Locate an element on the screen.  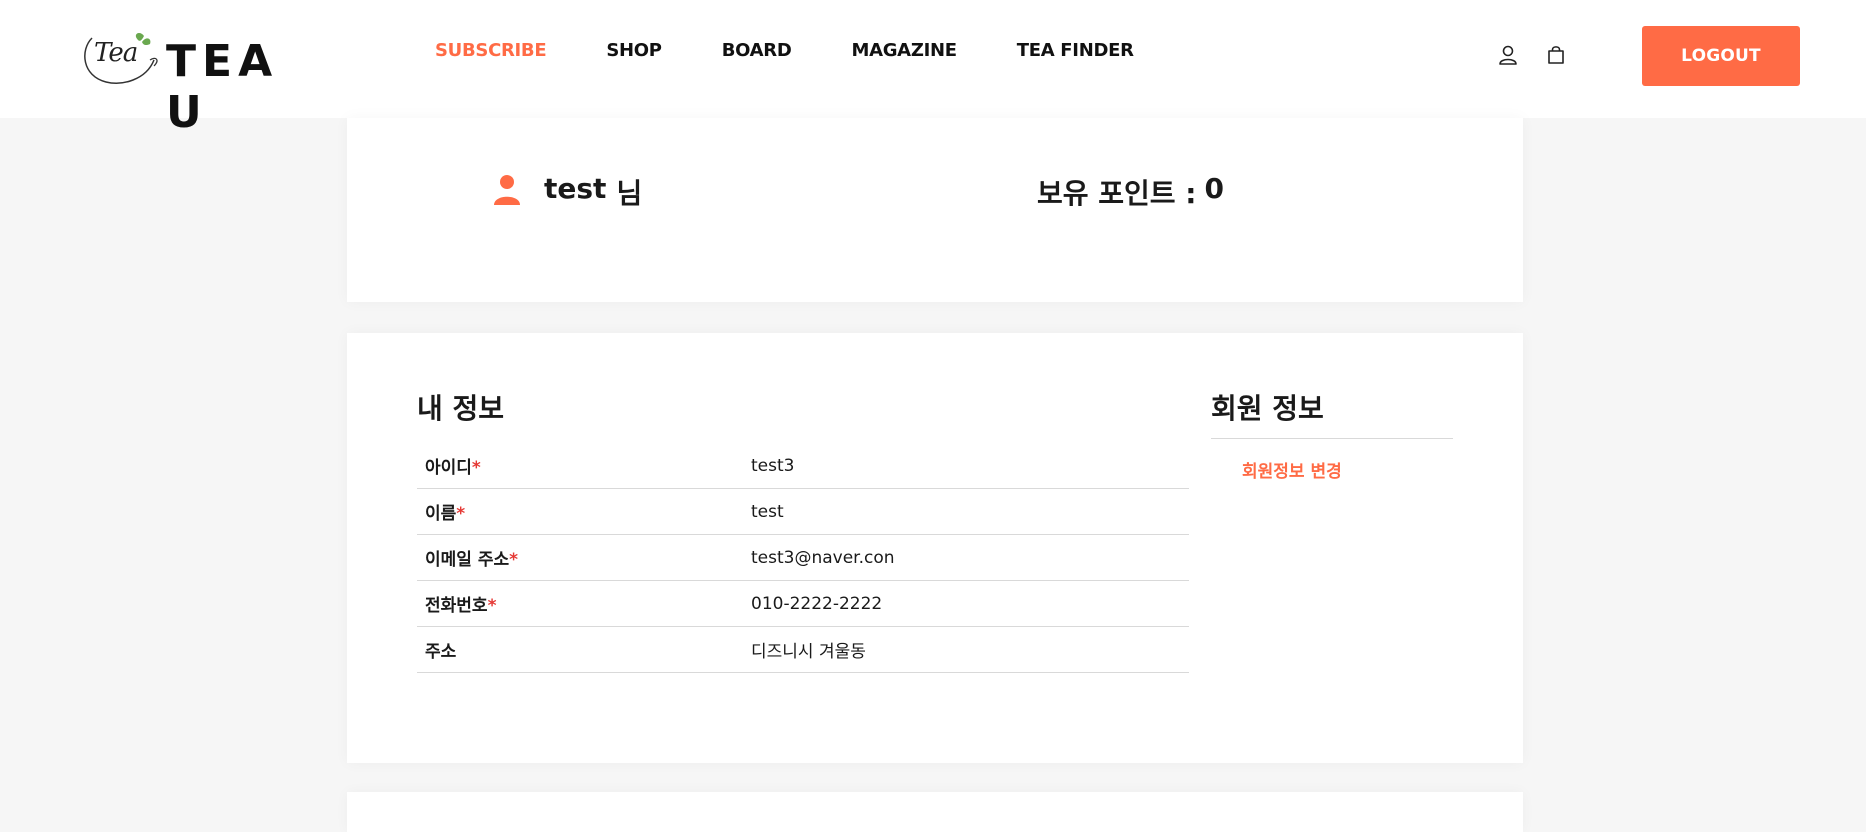
username-greeting: test 님 is located at coordinates (593, 192).